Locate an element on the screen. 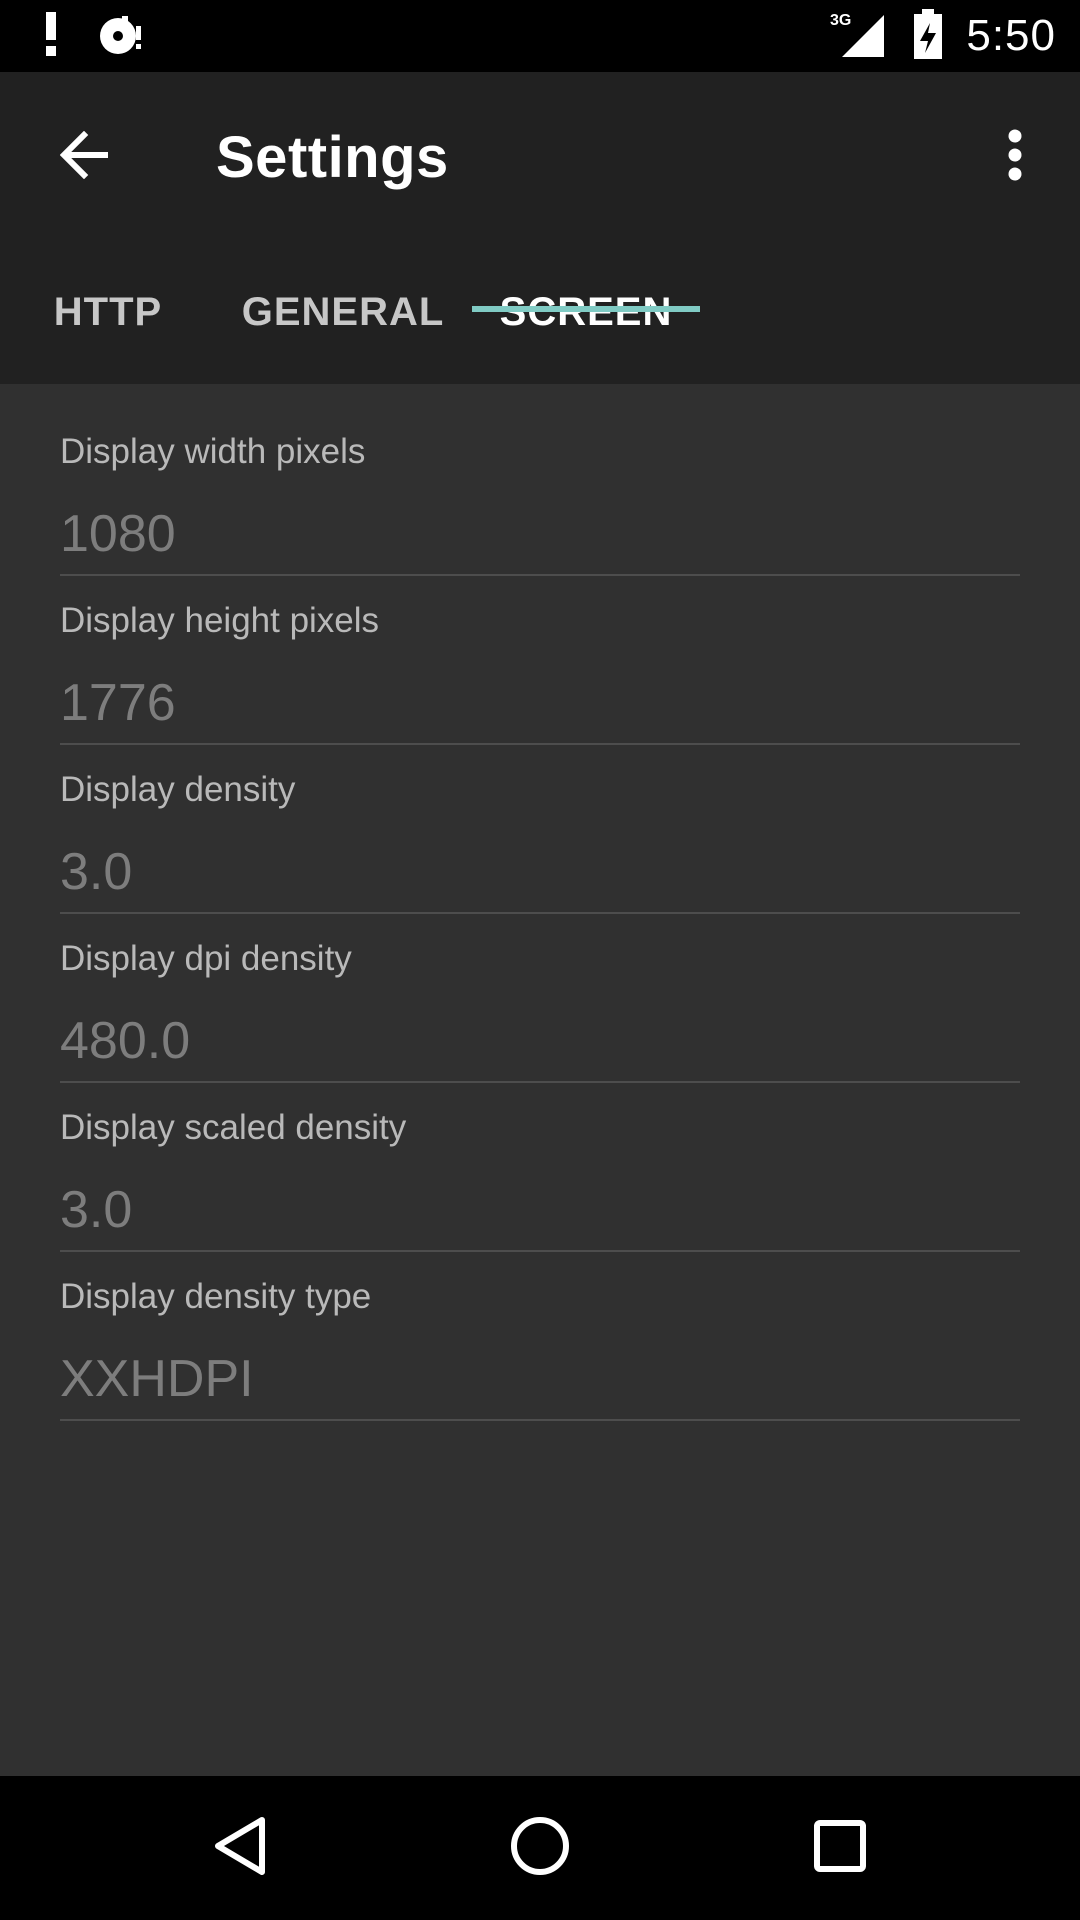  status-time: 5:50 is located at coordinates (1011, 35).